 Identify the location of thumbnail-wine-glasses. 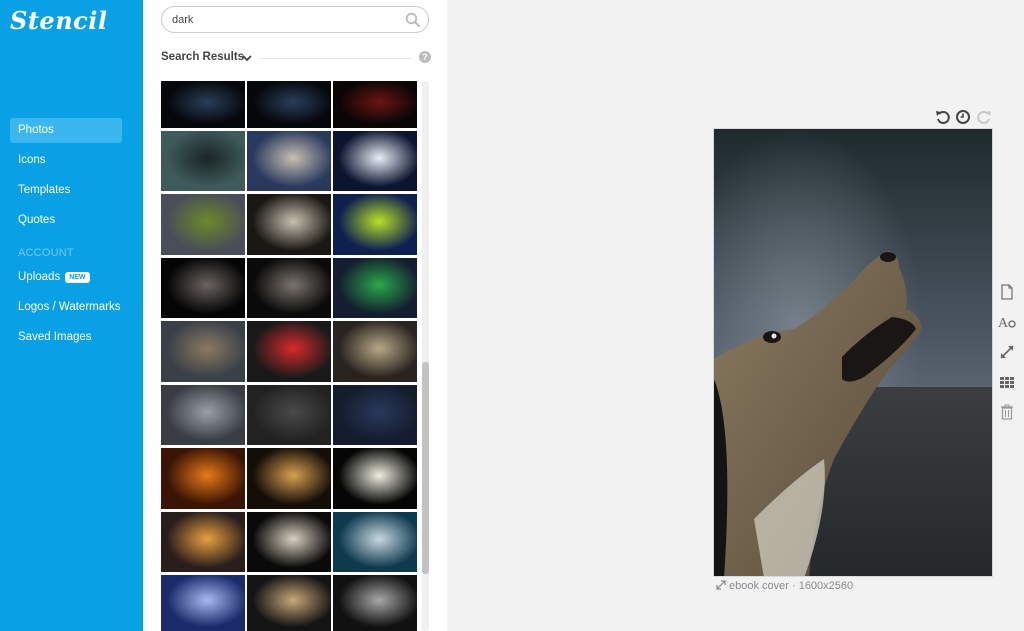
(375, 104).